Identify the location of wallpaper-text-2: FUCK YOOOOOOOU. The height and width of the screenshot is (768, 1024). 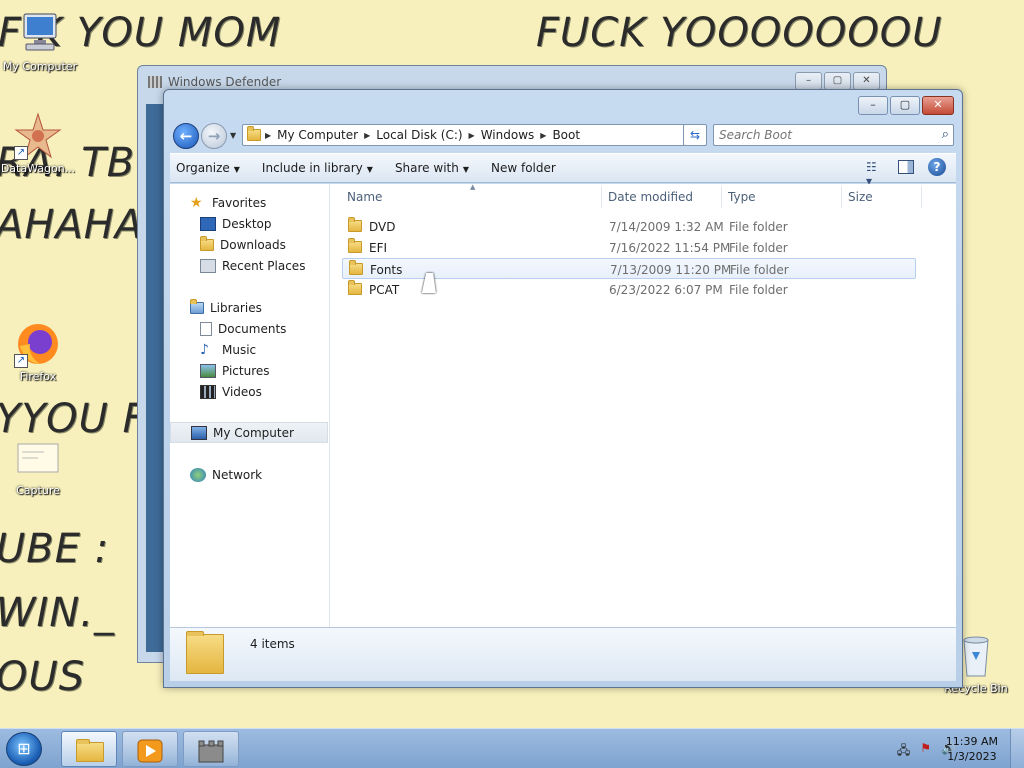
(739, 33).